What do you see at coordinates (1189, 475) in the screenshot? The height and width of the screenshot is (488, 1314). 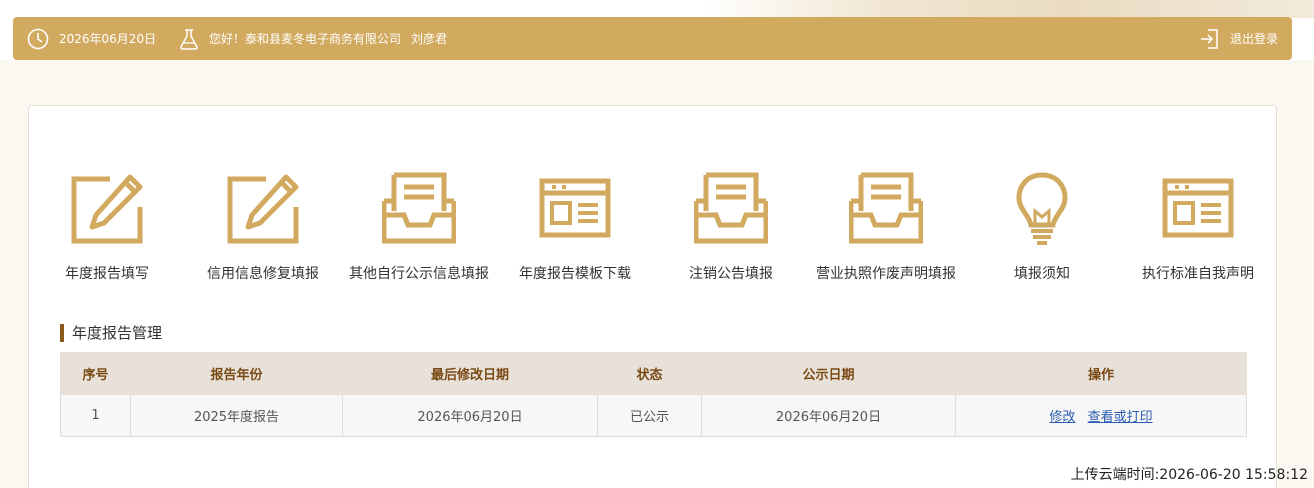 I see `upload-time: 上传云端时间:2026-06-20 15:58:12` at bounding box center [1189, 475].